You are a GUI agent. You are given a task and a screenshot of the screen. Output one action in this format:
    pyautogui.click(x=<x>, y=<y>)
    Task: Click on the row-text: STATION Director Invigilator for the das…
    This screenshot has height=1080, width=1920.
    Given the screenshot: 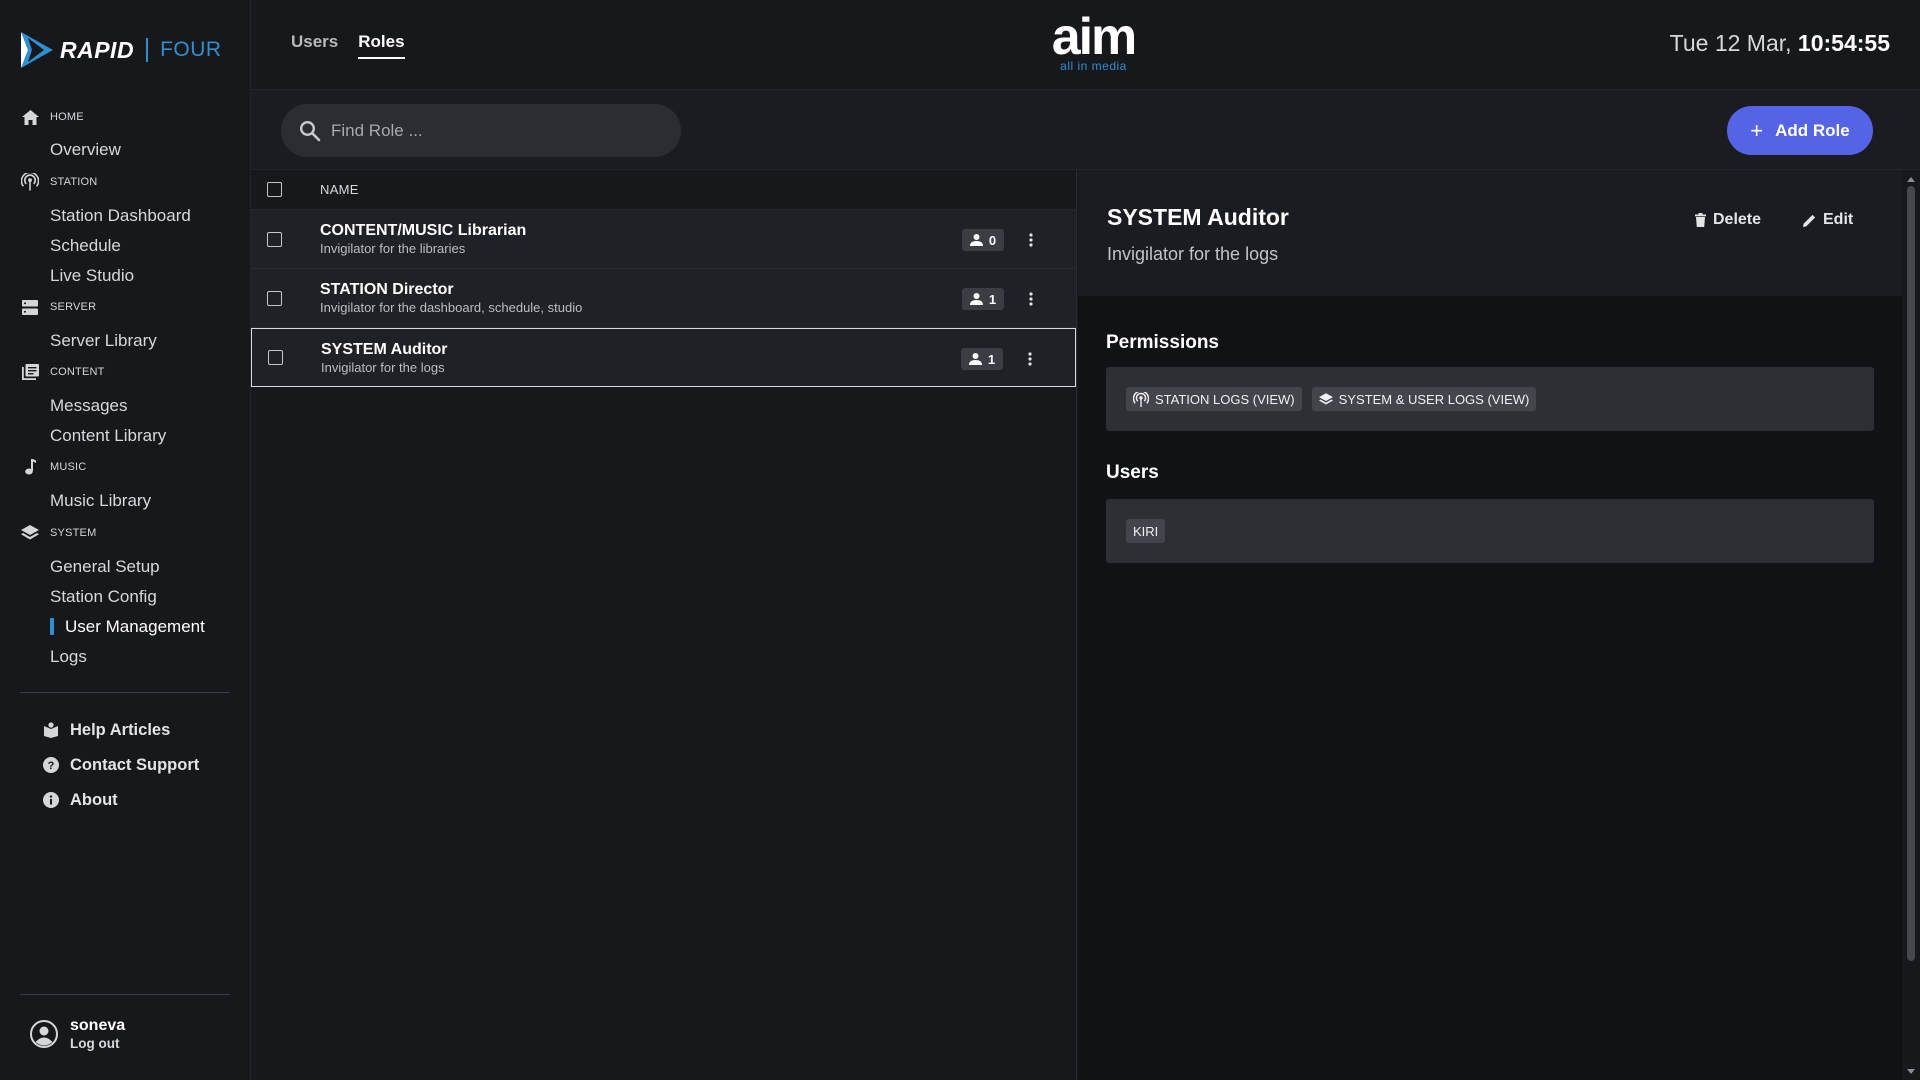 What is the action you would take?
    pyautogui.click(x=451, y=298)
    